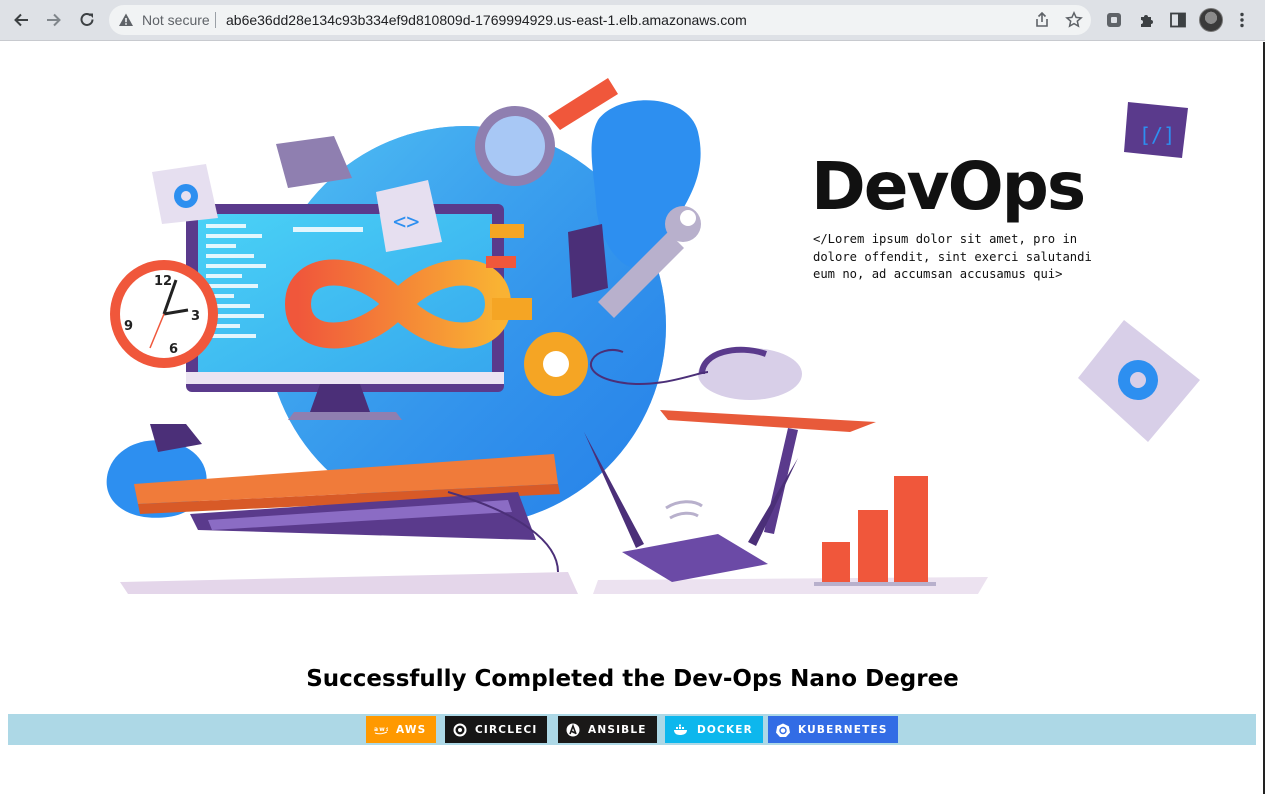 The width and height of the screenshot is (1265, 794). I want to click on blue-blob-small, so click(646, 184).